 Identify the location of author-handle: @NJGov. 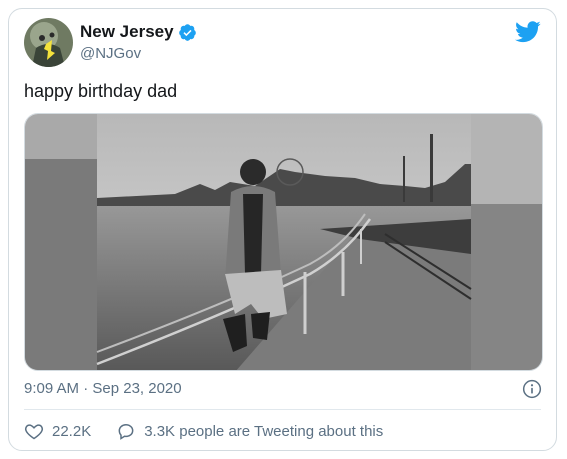
(110, 53).